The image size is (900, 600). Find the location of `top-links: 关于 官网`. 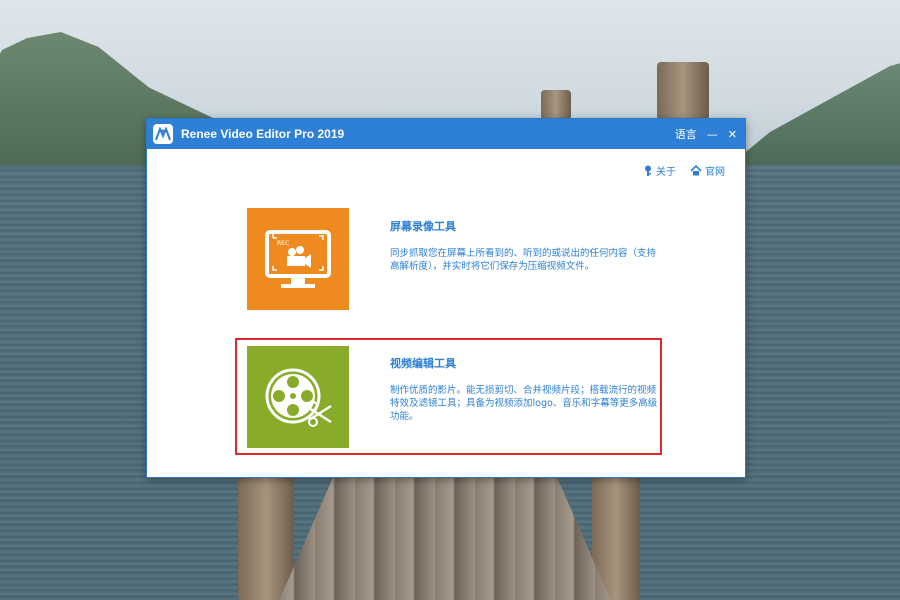

top-links: 关于 官网 is located at coordinates (684, 170).